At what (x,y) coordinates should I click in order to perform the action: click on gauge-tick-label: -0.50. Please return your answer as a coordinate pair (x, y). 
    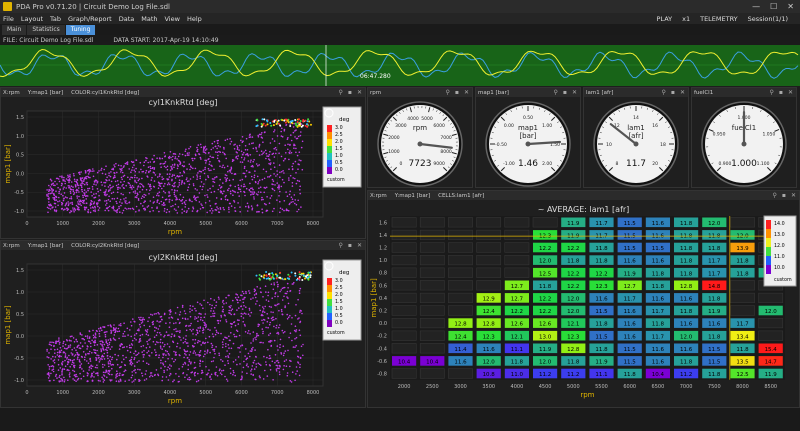
    Looking at the image, I should click on (501, 145).